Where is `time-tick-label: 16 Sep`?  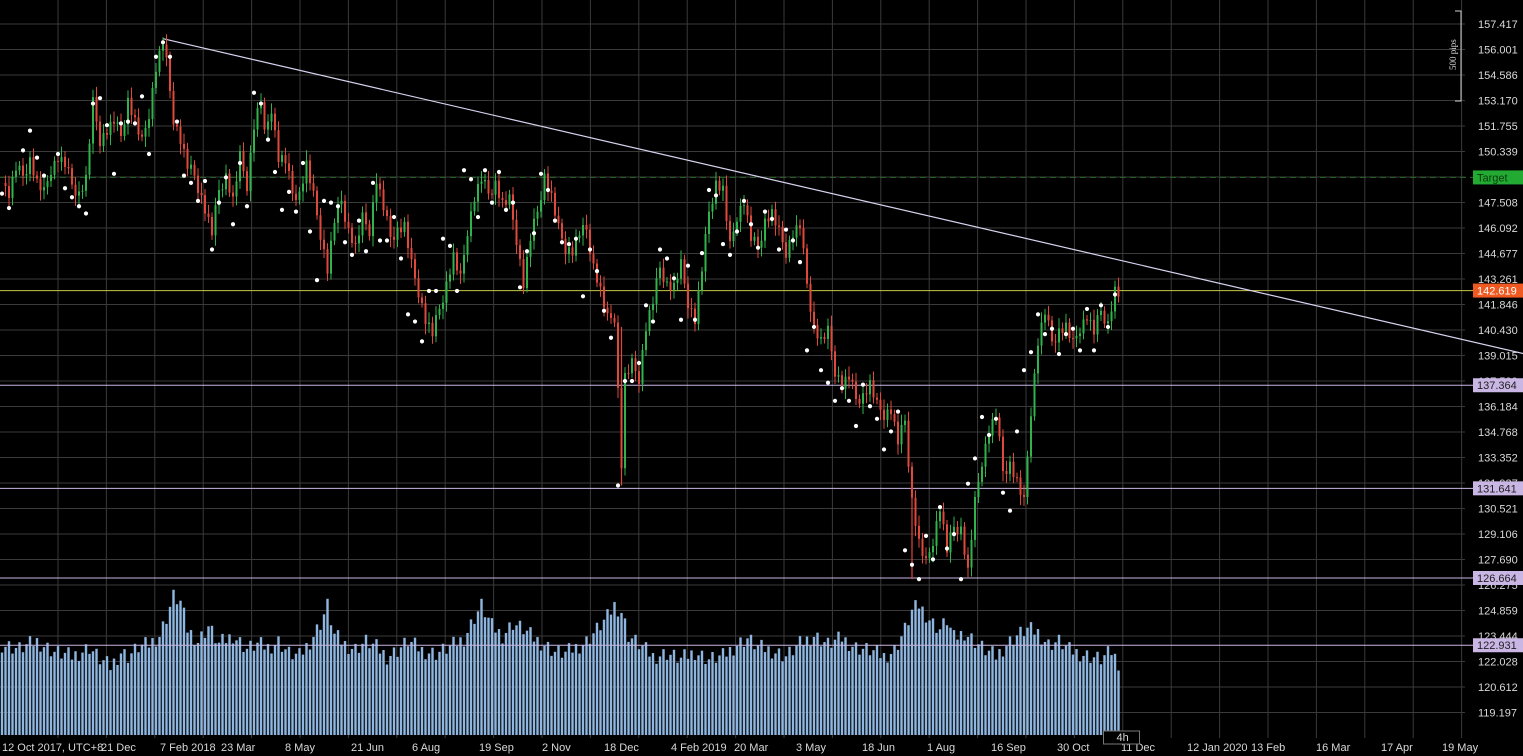
time-tick-label: 16 Sep is located at coordinates (1008, 748).